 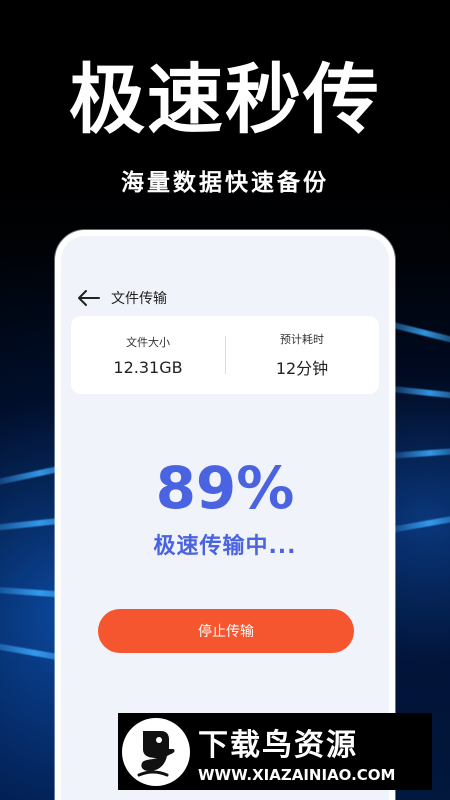 What do you see at coordinates (139, 299) in the screenshot?
I see `page-title: 文件传输` at bounding box center [139, 299].